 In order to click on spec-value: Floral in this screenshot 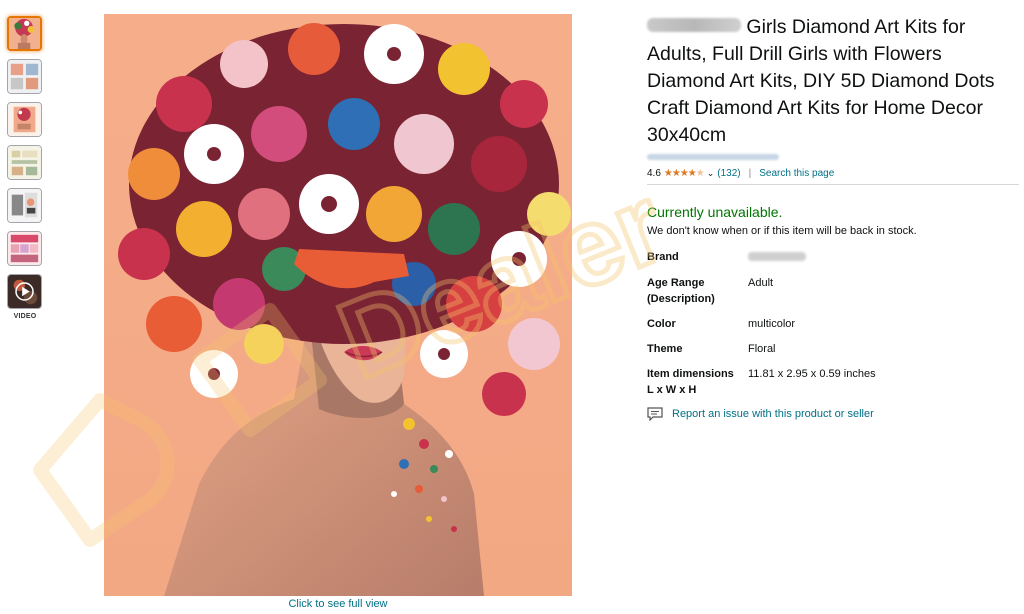, I will do `click(762, 349)`.